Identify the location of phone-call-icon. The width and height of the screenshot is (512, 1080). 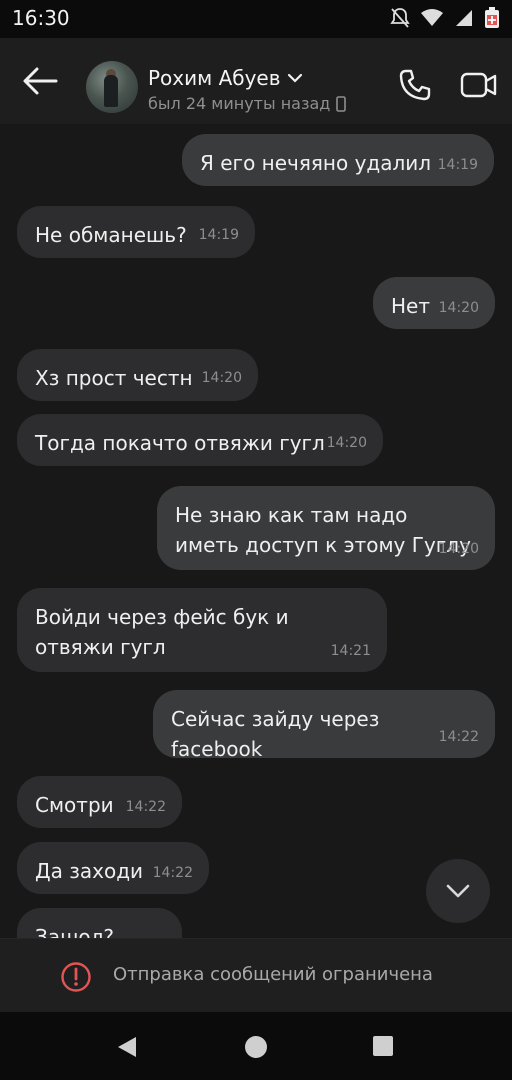
(415, 85).